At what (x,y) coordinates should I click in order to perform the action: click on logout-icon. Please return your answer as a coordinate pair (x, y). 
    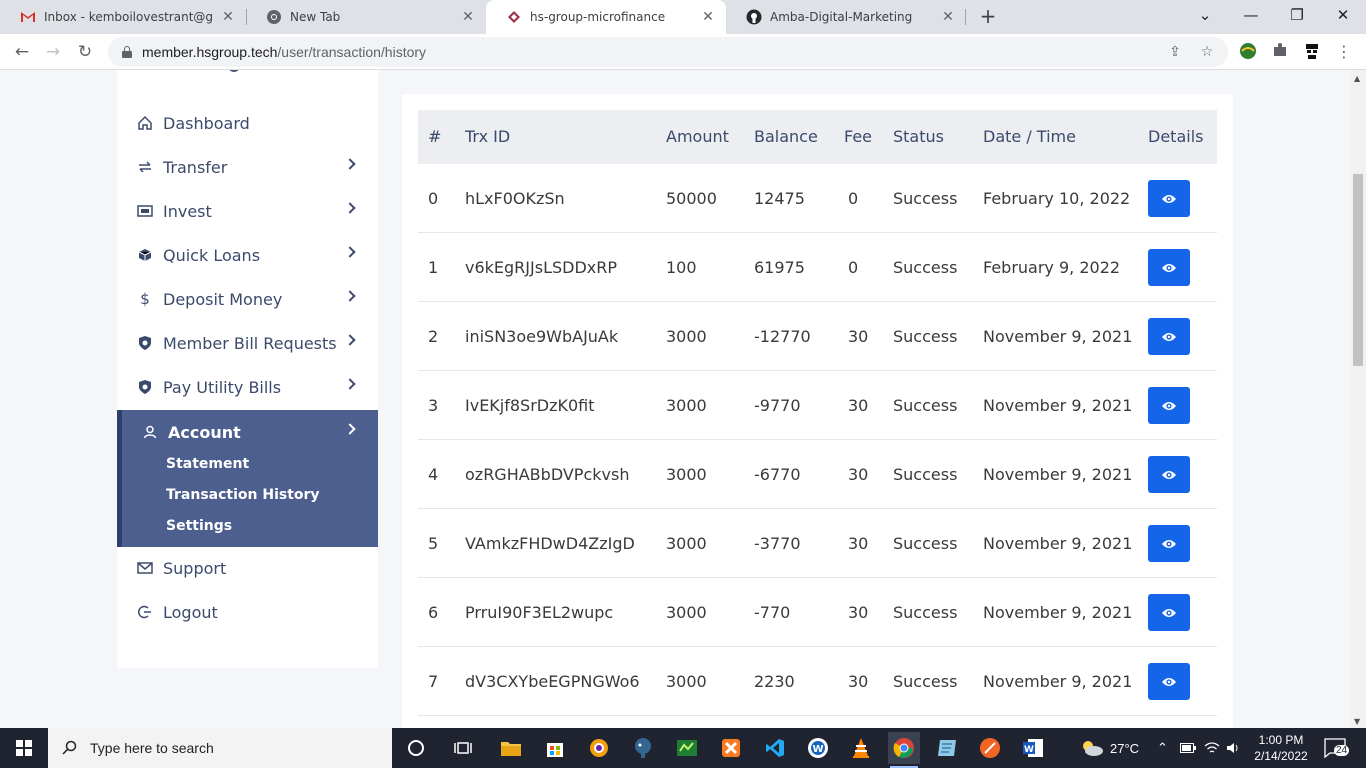
    Looking at the image, I should click on (145, 612).